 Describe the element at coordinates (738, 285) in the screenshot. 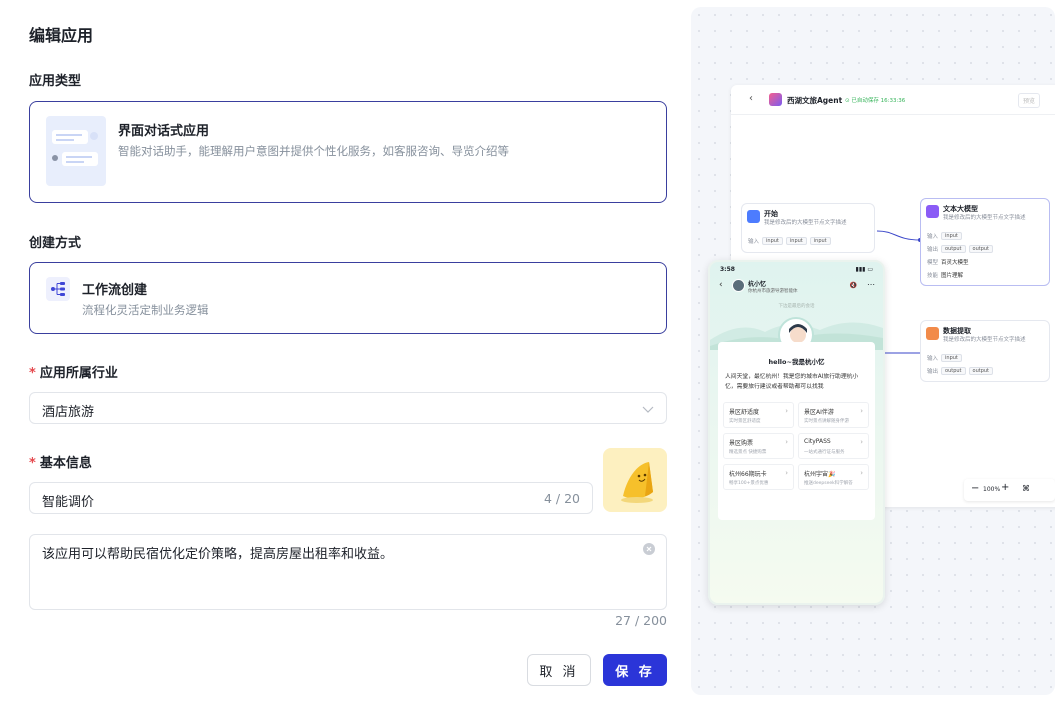

I see `bot-avatar-small` at that location.